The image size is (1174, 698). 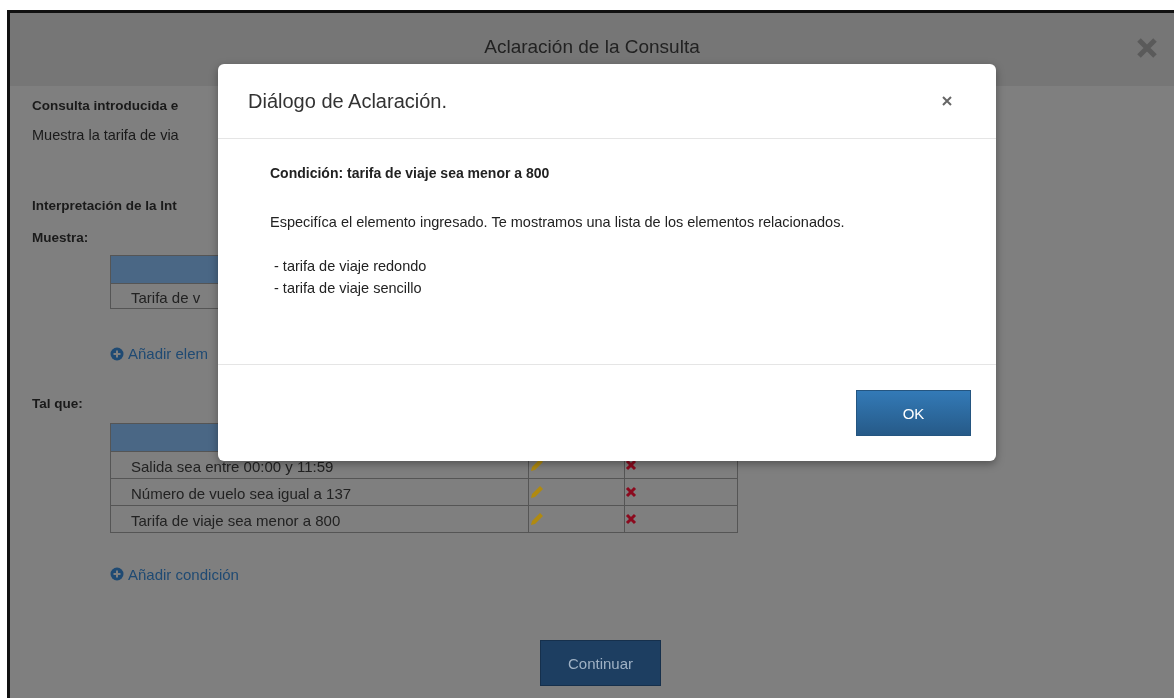 What do you see at coordinates (57, 403) in the screenshot?
I see `section-label: Tal que:` at bounding box center [57, 403].